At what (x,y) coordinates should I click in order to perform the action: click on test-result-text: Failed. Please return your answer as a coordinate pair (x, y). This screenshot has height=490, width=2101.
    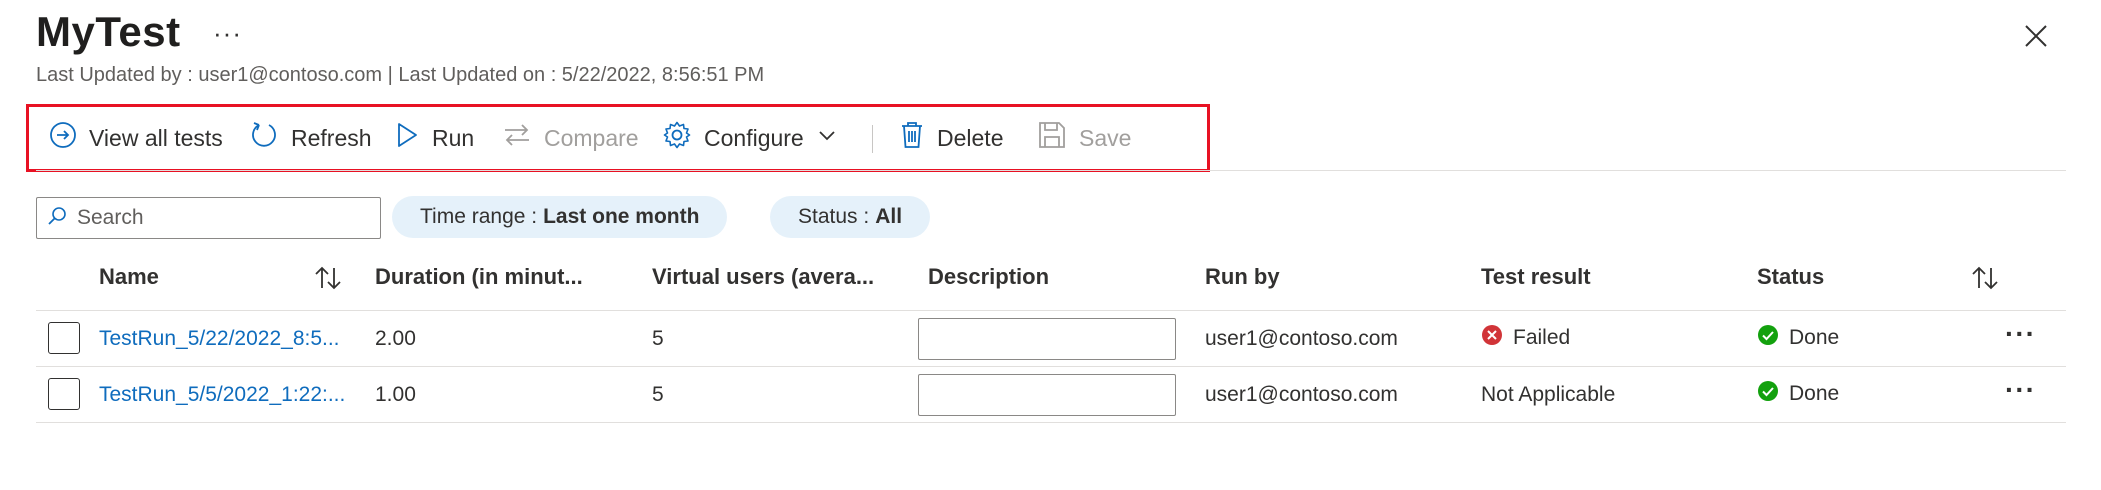
    Looking at the image, I should click on (1542, 337).